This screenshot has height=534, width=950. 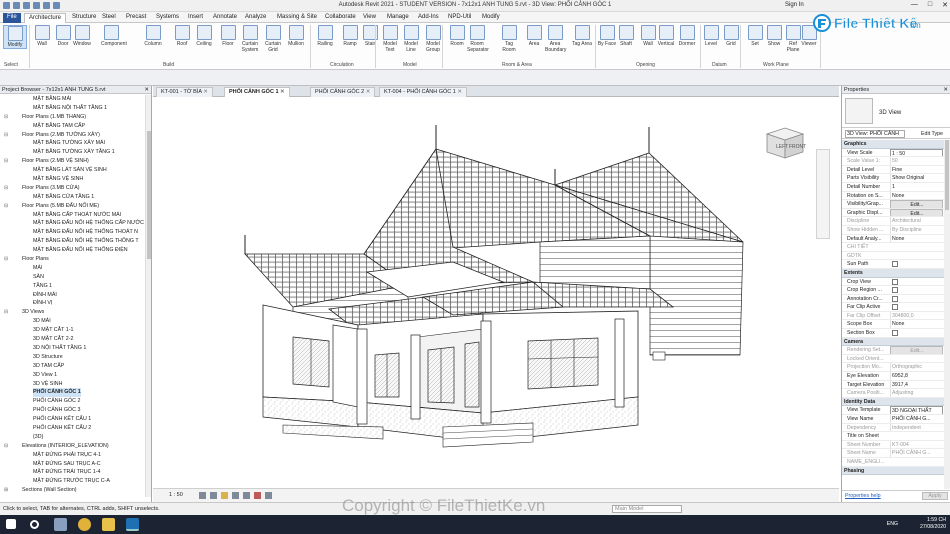 I want to click on ribbon-button-mullion: Mullion, so click(x=296, y=36).